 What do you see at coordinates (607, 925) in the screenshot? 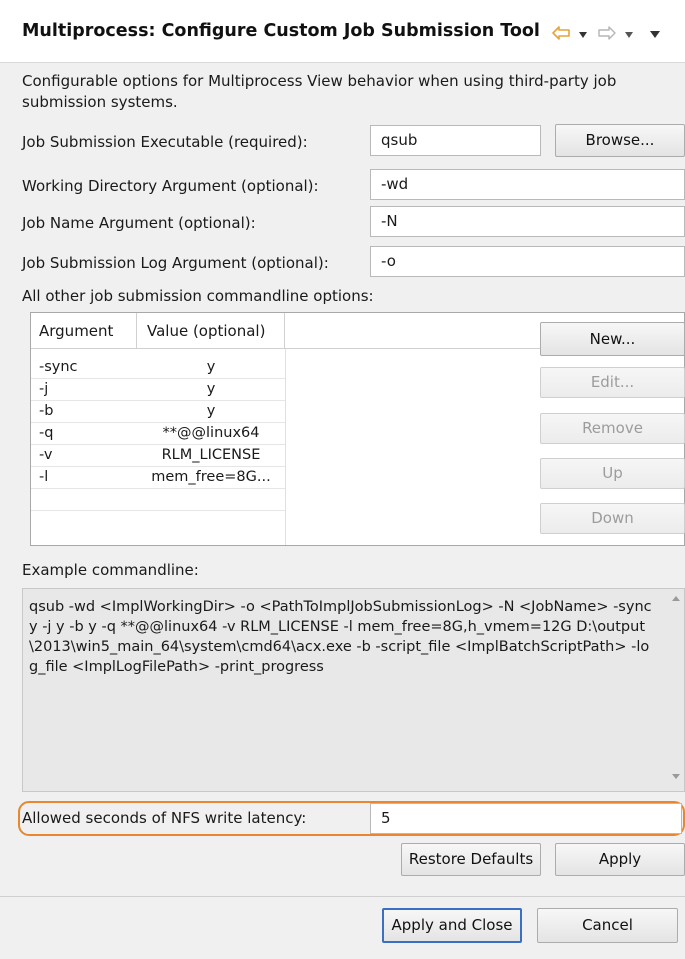
I see `cancel-button: Cancel` at bounding box center [607, 925].